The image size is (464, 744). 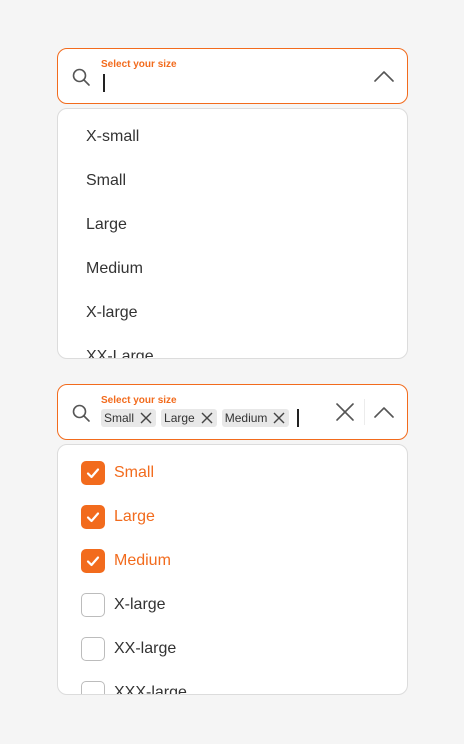 What do you see at coordinates (364, 412) in the screenshot?
I see `divider` at bounding box center [364, 412].